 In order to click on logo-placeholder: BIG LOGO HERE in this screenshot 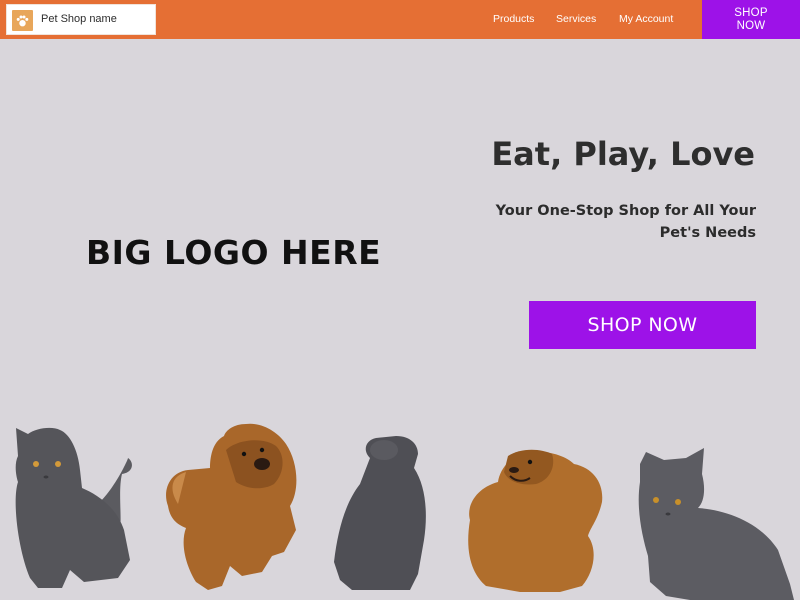, I will do `click(234, 252)`.